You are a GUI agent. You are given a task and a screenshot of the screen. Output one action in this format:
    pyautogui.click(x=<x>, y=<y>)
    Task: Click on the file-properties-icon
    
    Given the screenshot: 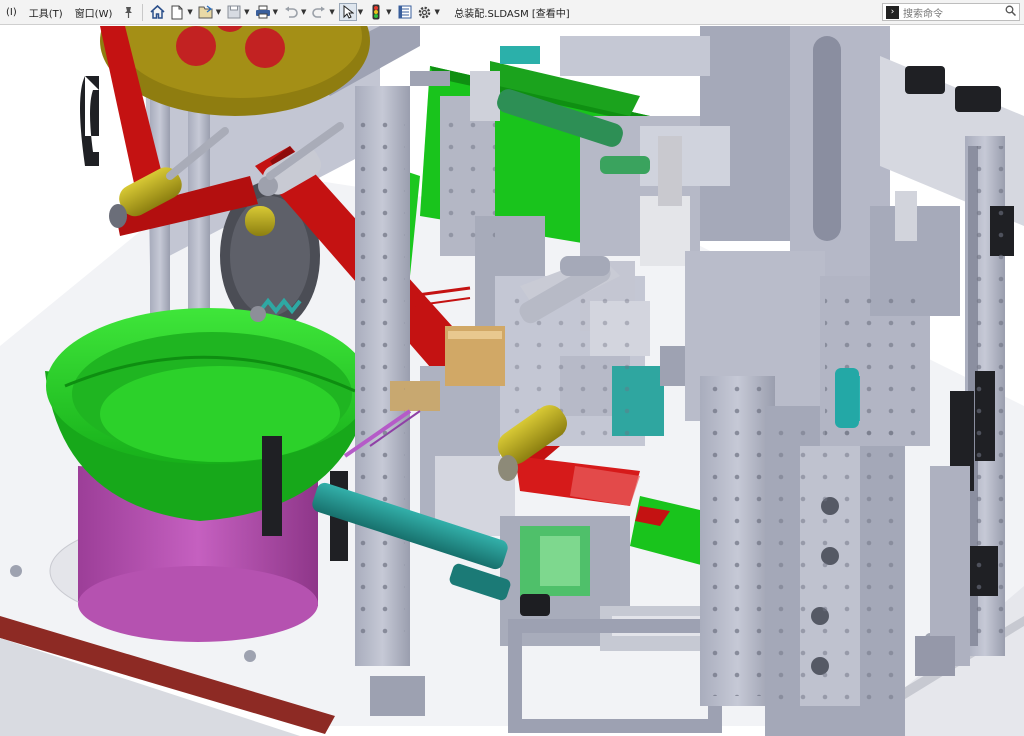 What is the action you would take?
    pyautogui.click(x=405, y=12)
    